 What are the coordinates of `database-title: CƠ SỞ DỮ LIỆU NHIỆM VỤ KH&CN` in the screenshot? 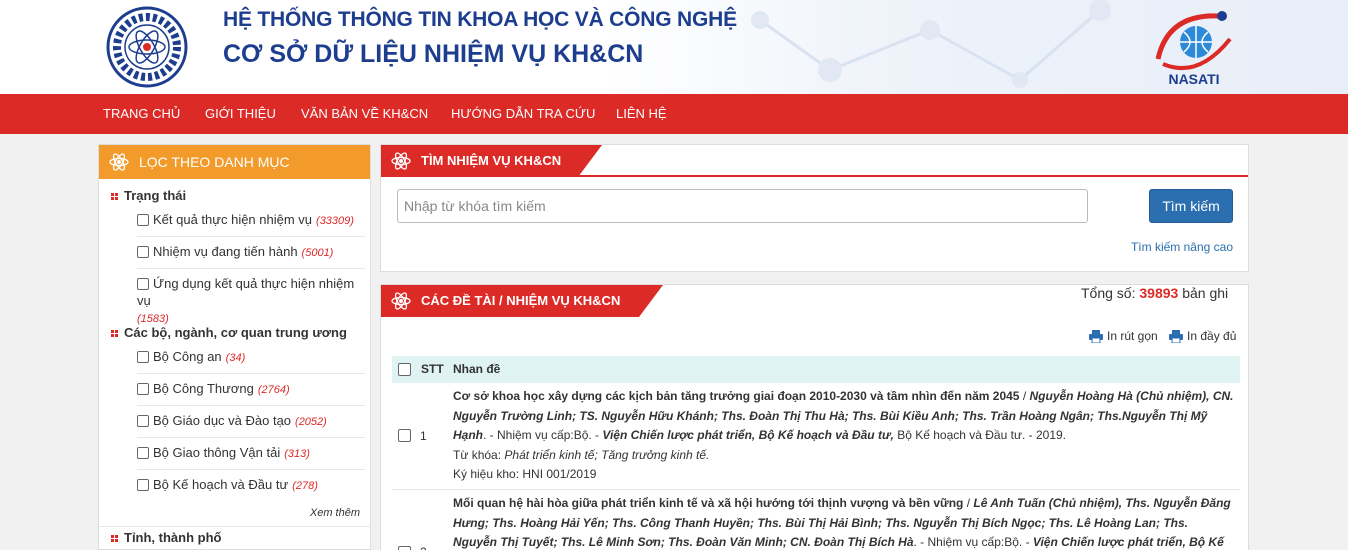 It's located at (433, 54).